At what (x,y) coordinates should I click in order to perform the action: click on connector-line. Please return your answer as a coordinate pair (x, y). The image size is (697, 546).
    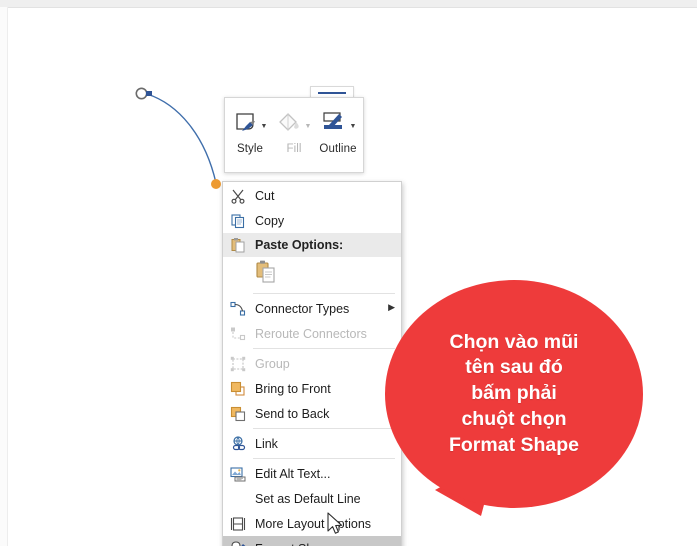
    Looking at the image, I should click on (181, 138).